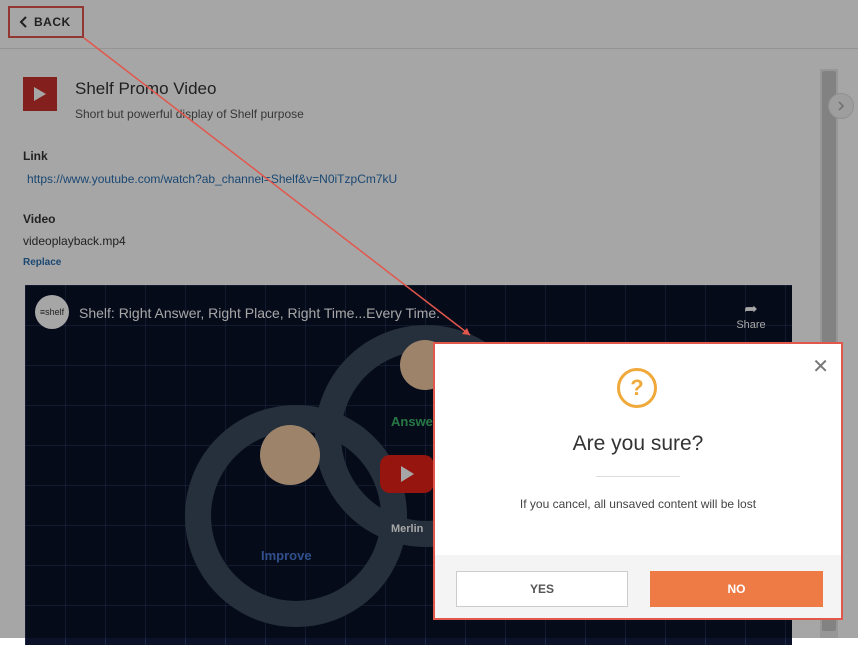  I want to click on dialog-title: Are you sure?, so click(638, 443).